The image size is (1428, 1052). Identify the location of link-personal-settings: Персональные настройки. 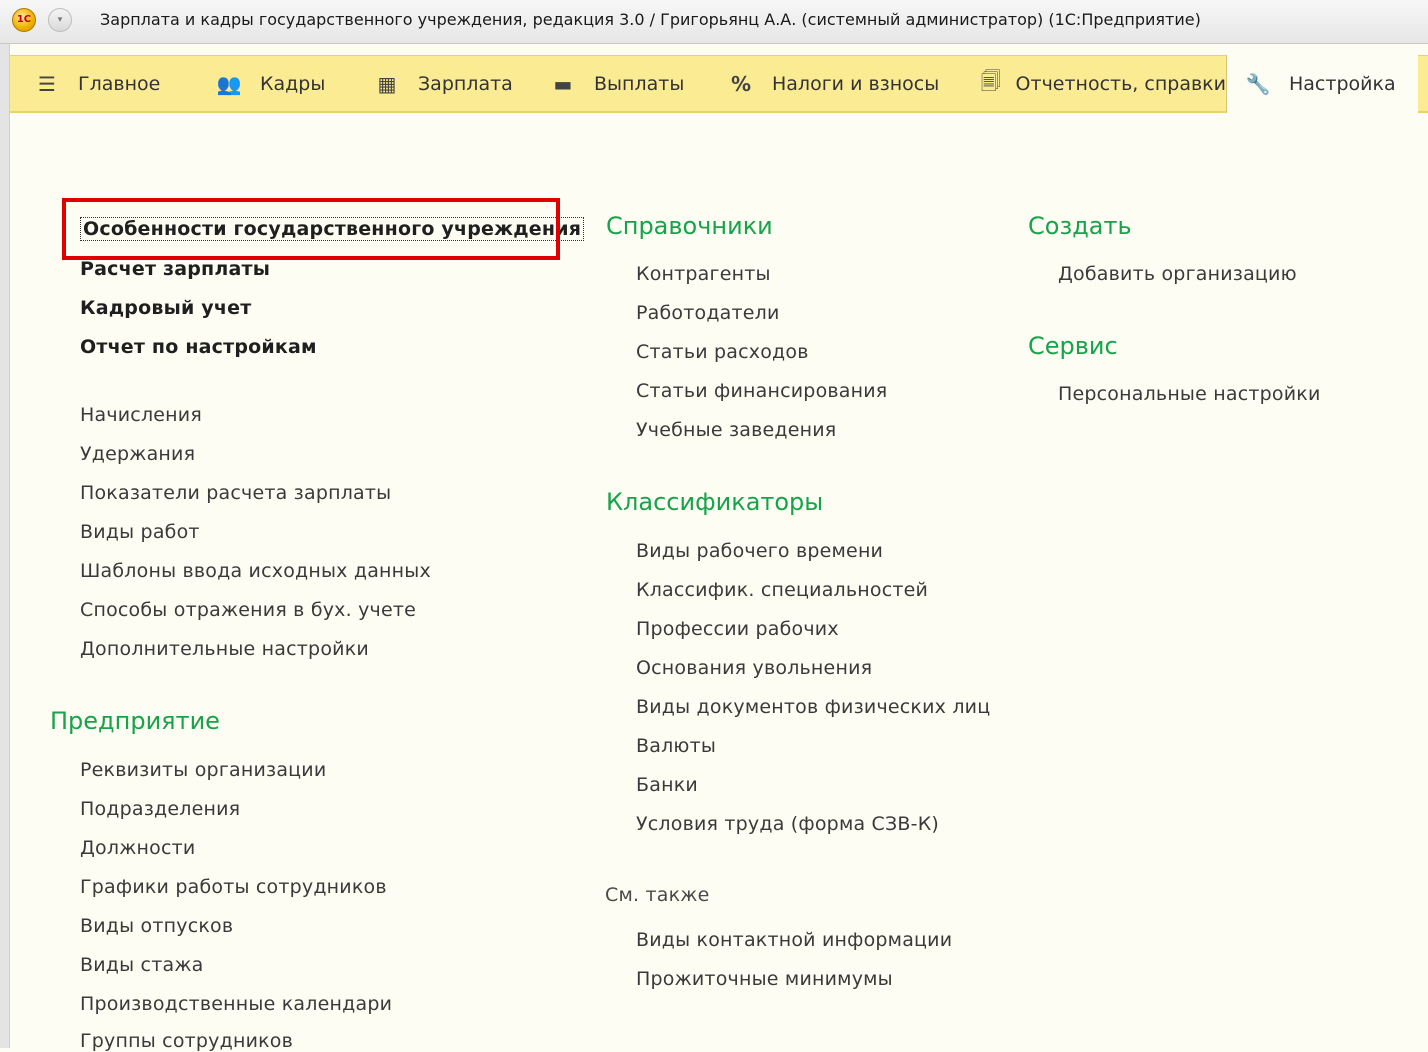
(1189, 394).